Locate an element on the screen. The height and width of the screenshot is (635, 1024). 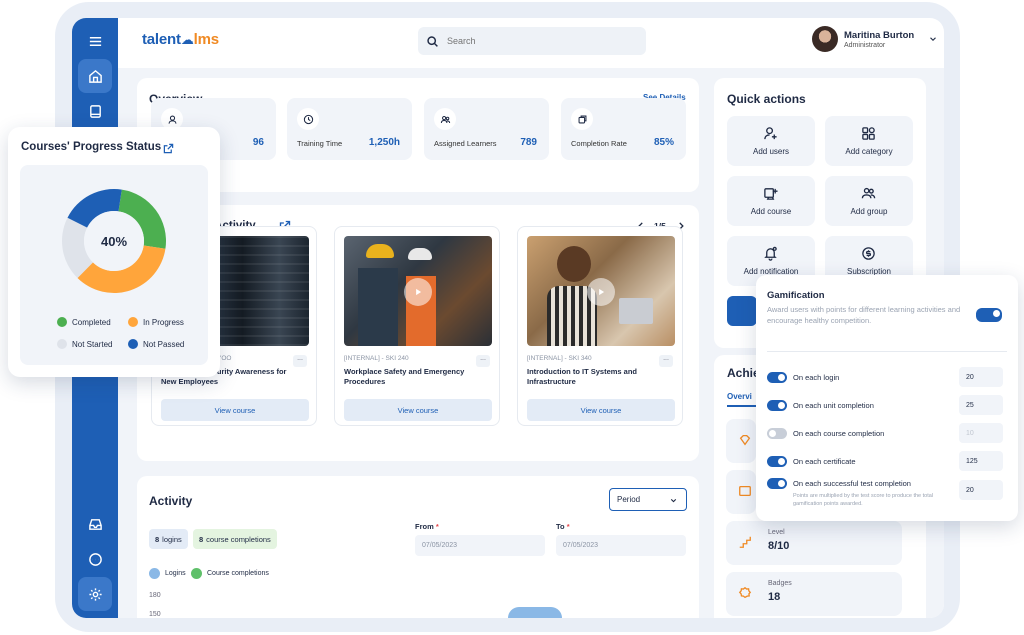
toggle-on-each-login is located at coordinates (777, 377).